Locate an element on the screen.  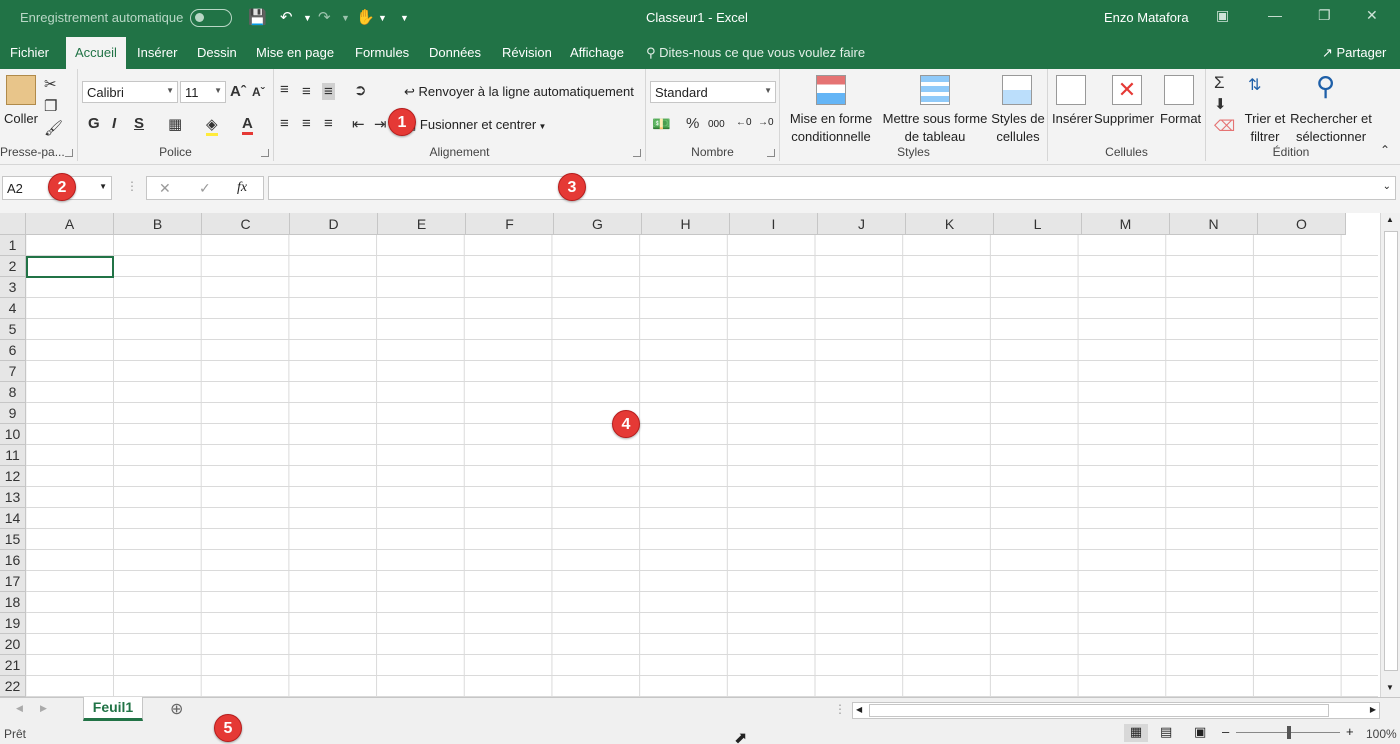
font-name-dropdown: Calibri ▼ is located at coordinates (130, 92).